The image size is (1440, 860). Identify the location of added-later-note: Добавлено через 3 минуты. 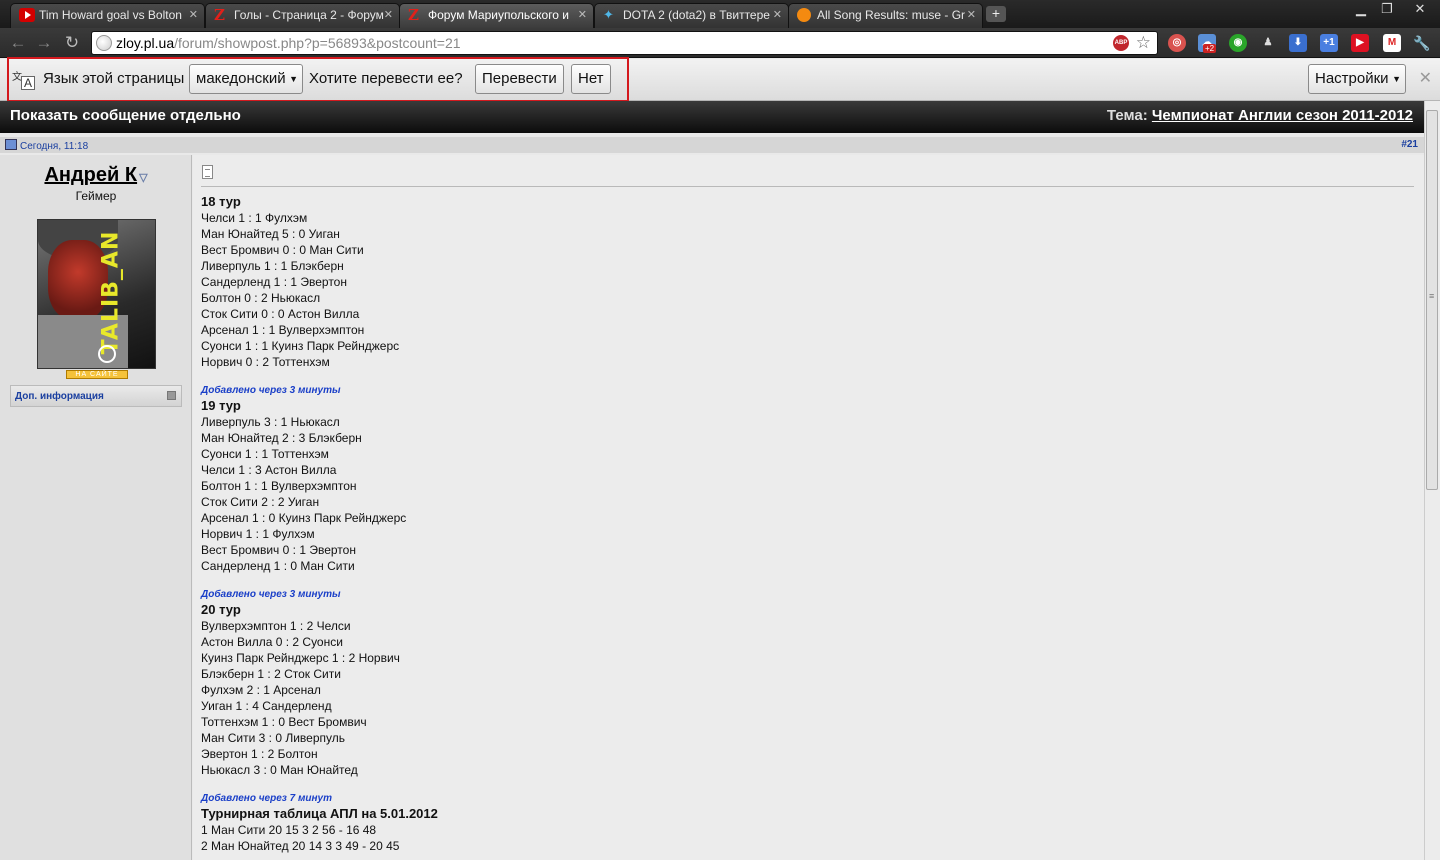
(271, 390).